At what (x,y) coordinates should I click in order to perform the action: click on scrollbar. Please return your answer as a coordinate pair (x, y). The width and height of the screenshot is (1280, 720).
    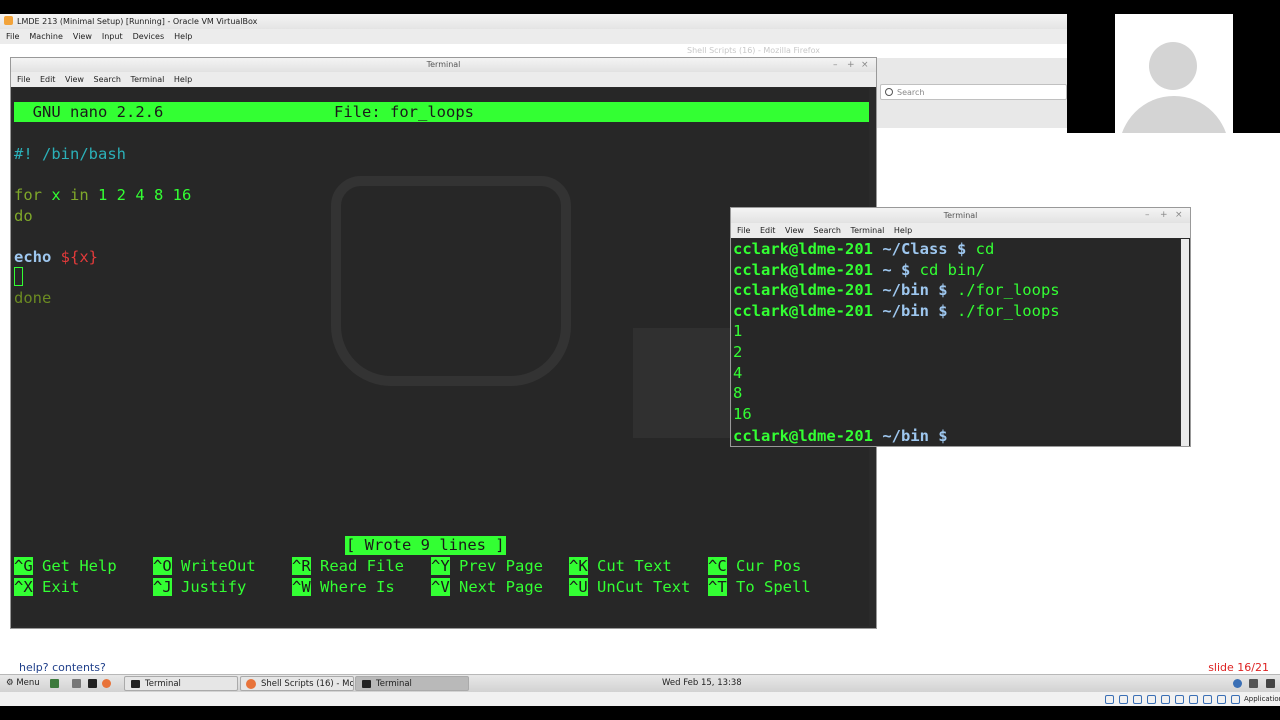
    Looking at the image, I should click on (1185, 342).